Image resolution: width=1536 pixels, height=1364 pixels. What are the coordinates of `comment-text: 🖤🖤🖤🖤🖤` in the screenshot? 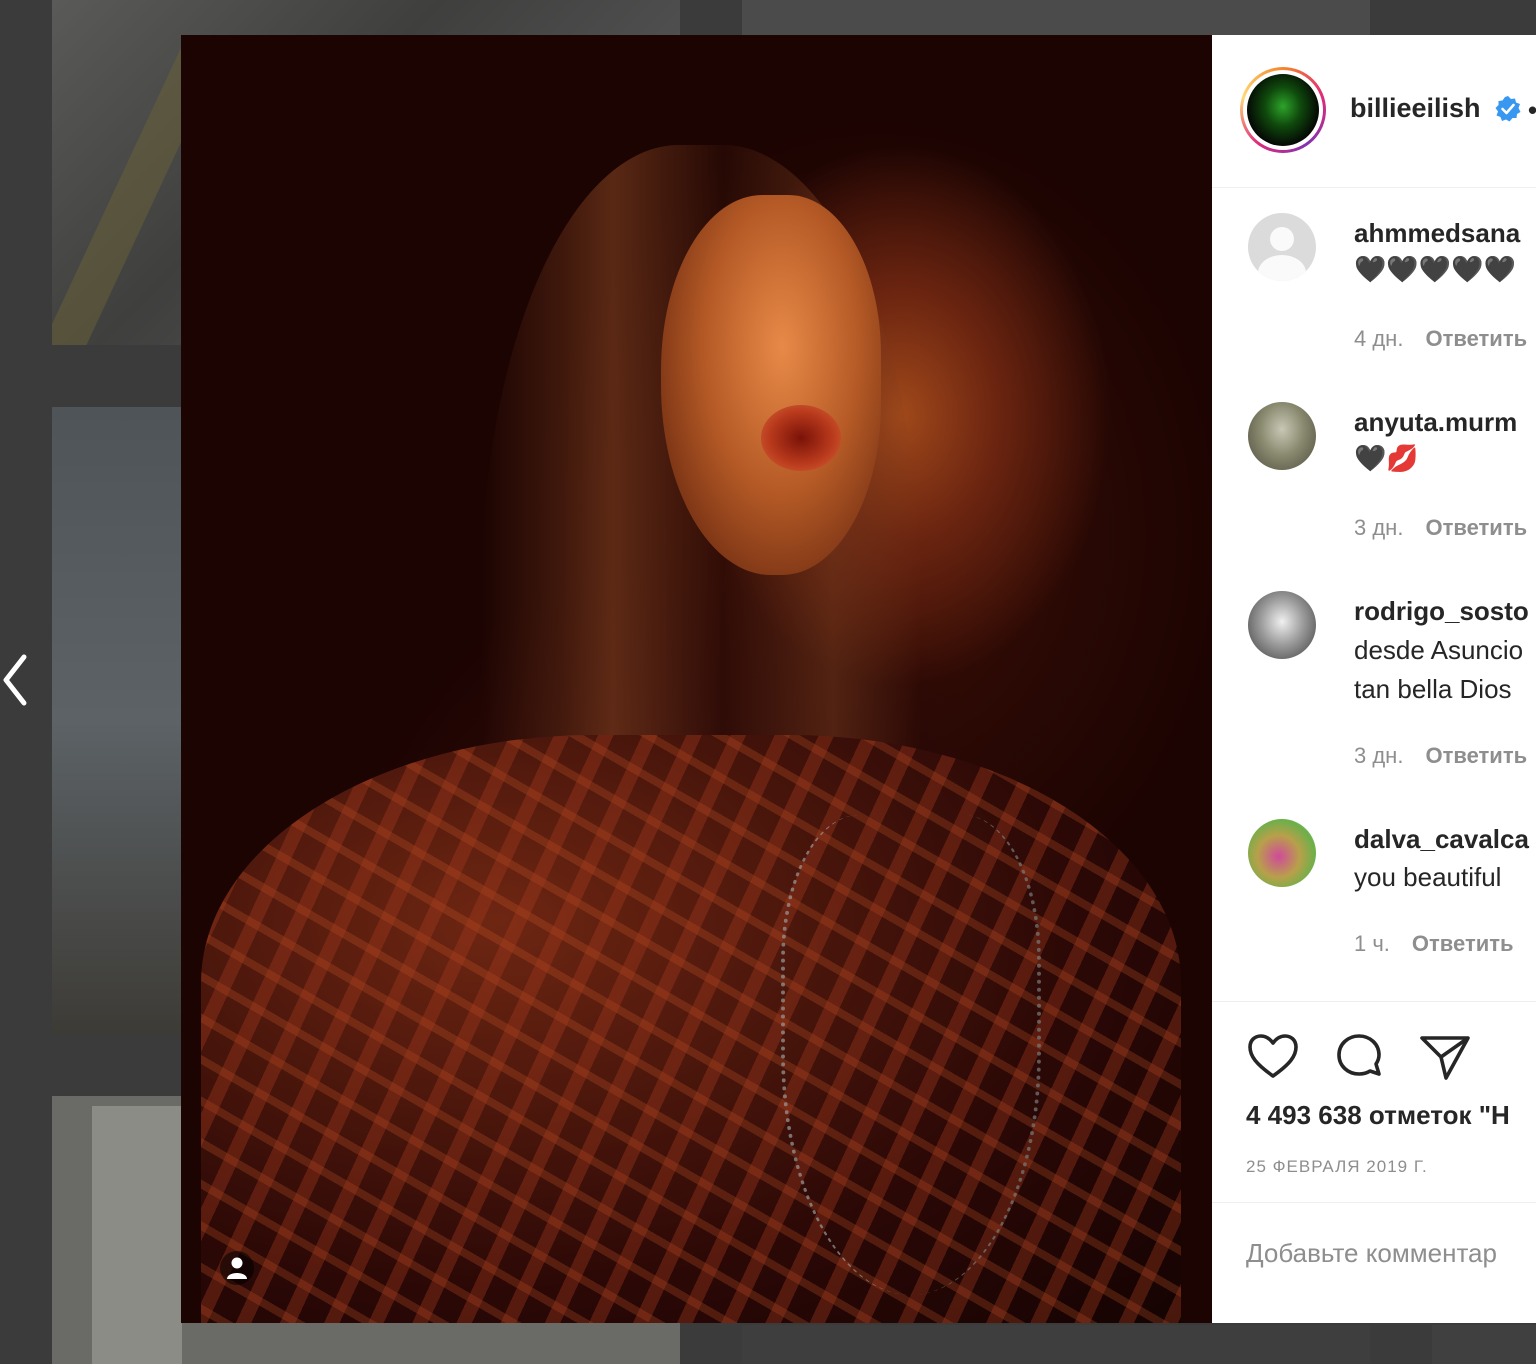 It's located at (1435, 269).